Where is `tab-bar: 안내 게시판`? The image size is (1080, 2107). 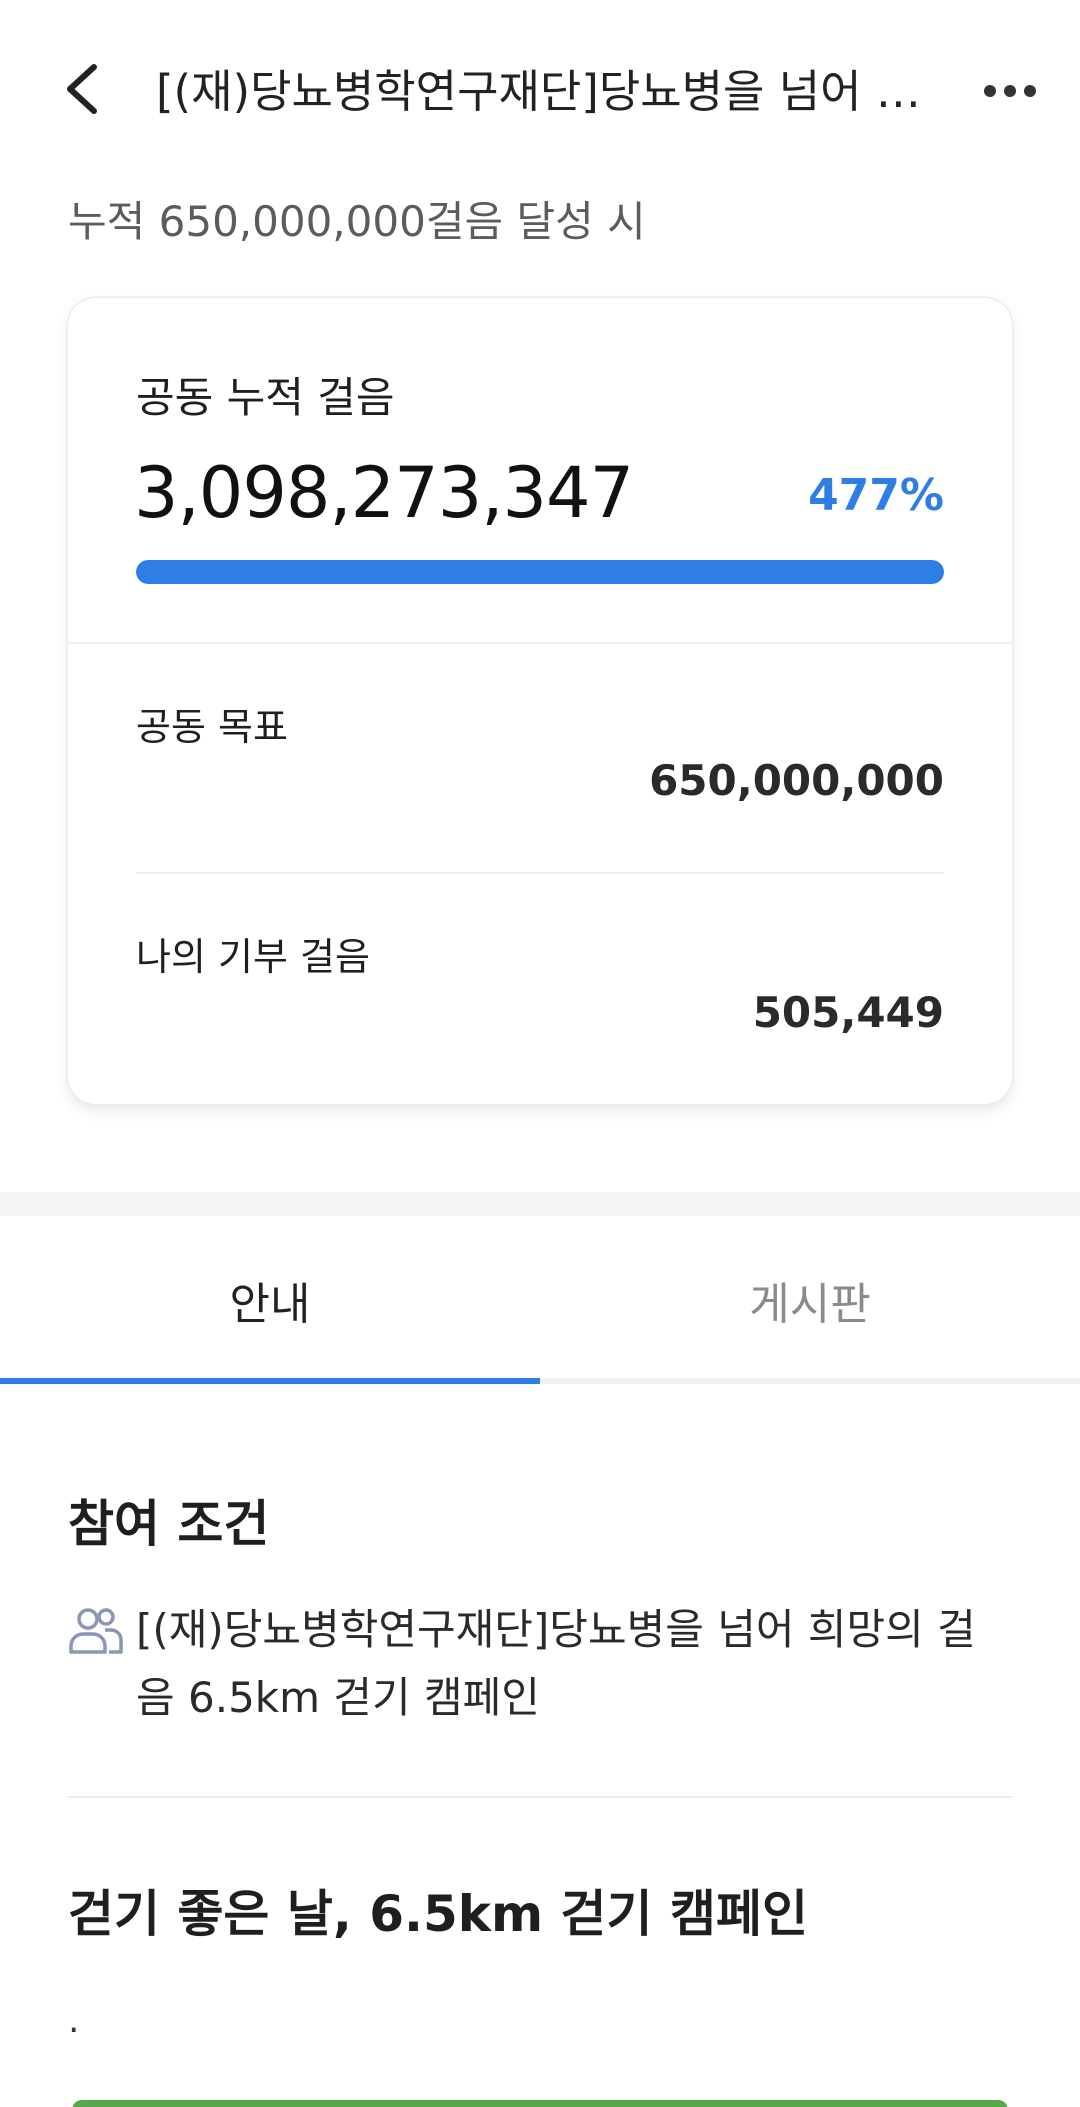 tab-bar: 안내 게시판 is located at coordinates (540, 1300).